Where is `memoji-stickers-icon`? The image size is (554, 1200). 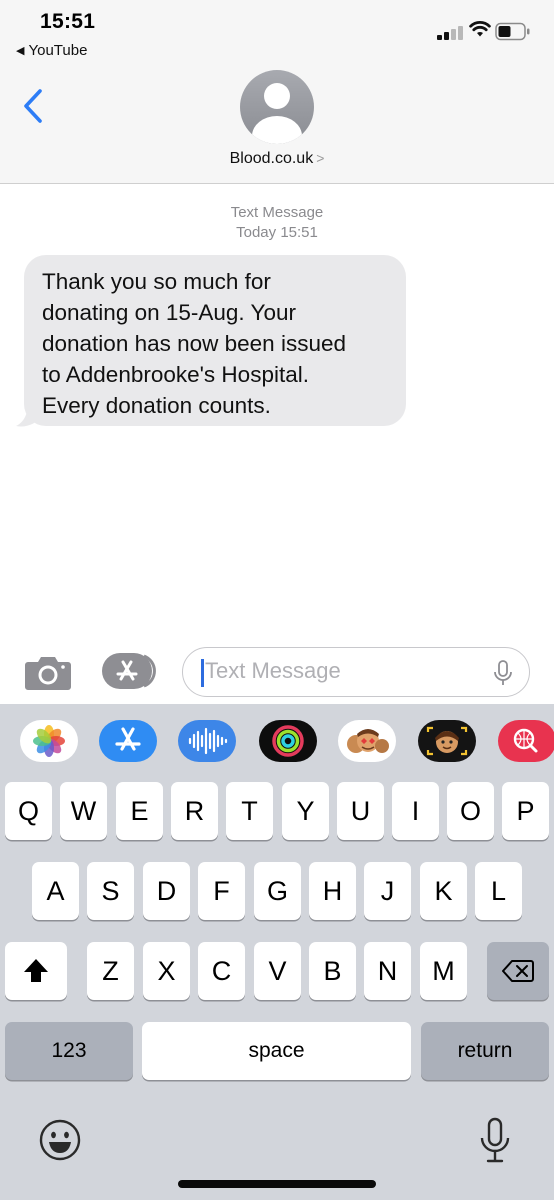 memoji-stickers-icon is located at coordinates (367, 741).